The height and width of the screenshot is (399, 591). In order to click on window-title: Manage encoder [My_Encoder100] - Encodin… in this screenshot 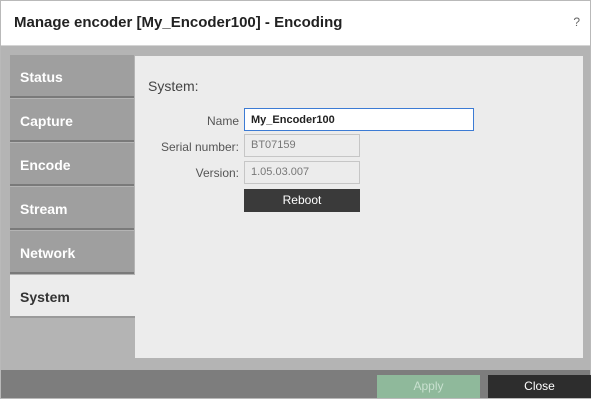, I will do `click(178, 22)`.